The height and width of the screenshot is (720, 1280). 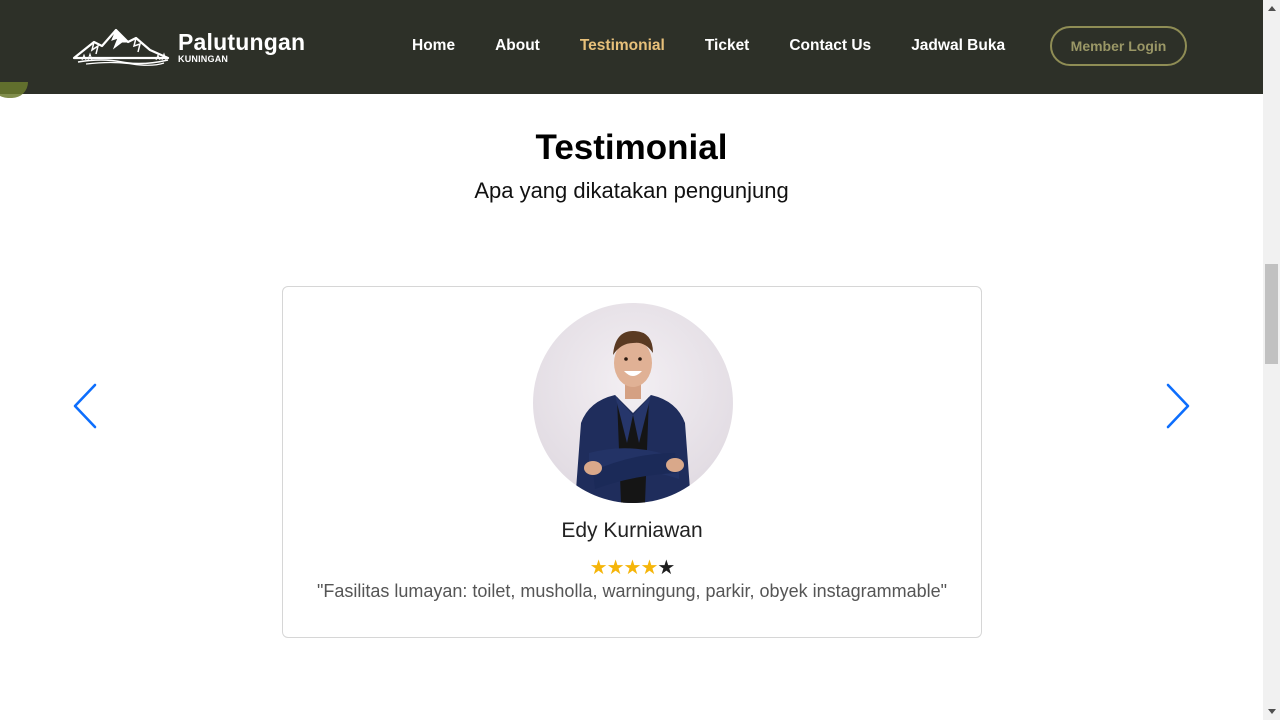 I want to click on nav-jadwal-buka: Jadwal Buka, so click(x=958, y=46).